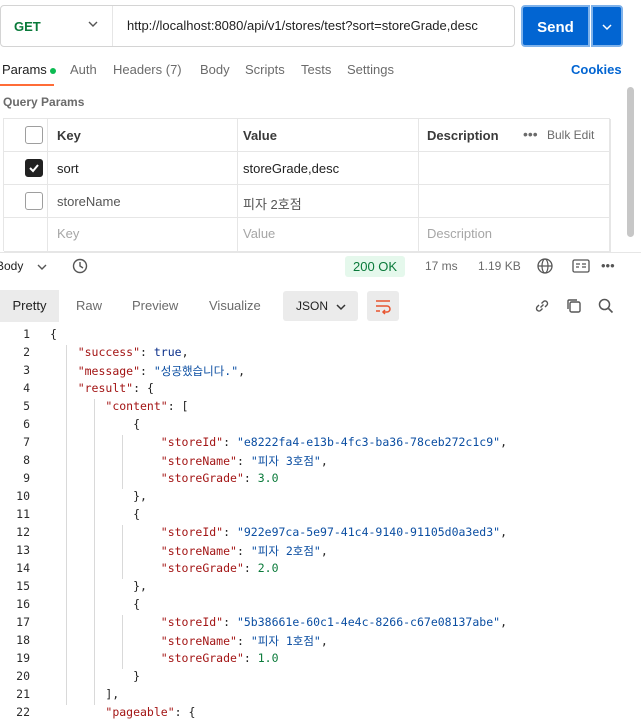  What do you see at coordinates (26, 424) in the screenshot?
I see `line-number: 6` at bounding box center [26, 424].